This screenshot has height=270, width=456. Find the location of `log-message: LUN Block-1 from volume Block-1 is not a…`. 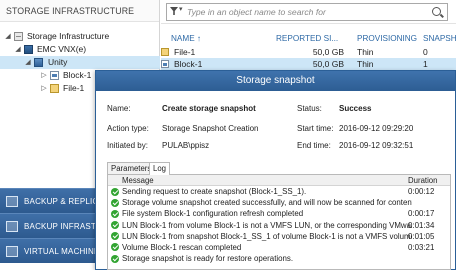

log-message: LUN Block-1 from volume Block-1 is not a… is located at coordinates (267, 225).